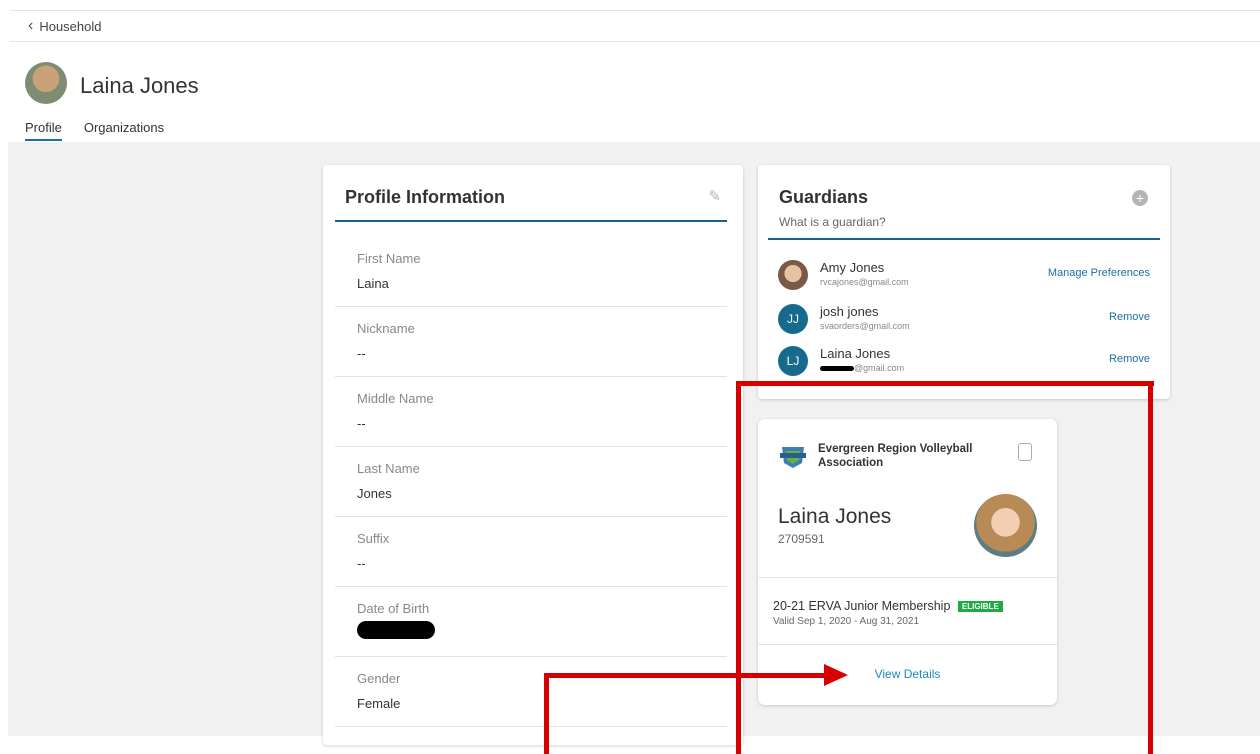 This screenshot has height=754, width=1260. Describe the element at coordinates (738, 567) in the screenshot. I see `annotation-box-left` at that location.